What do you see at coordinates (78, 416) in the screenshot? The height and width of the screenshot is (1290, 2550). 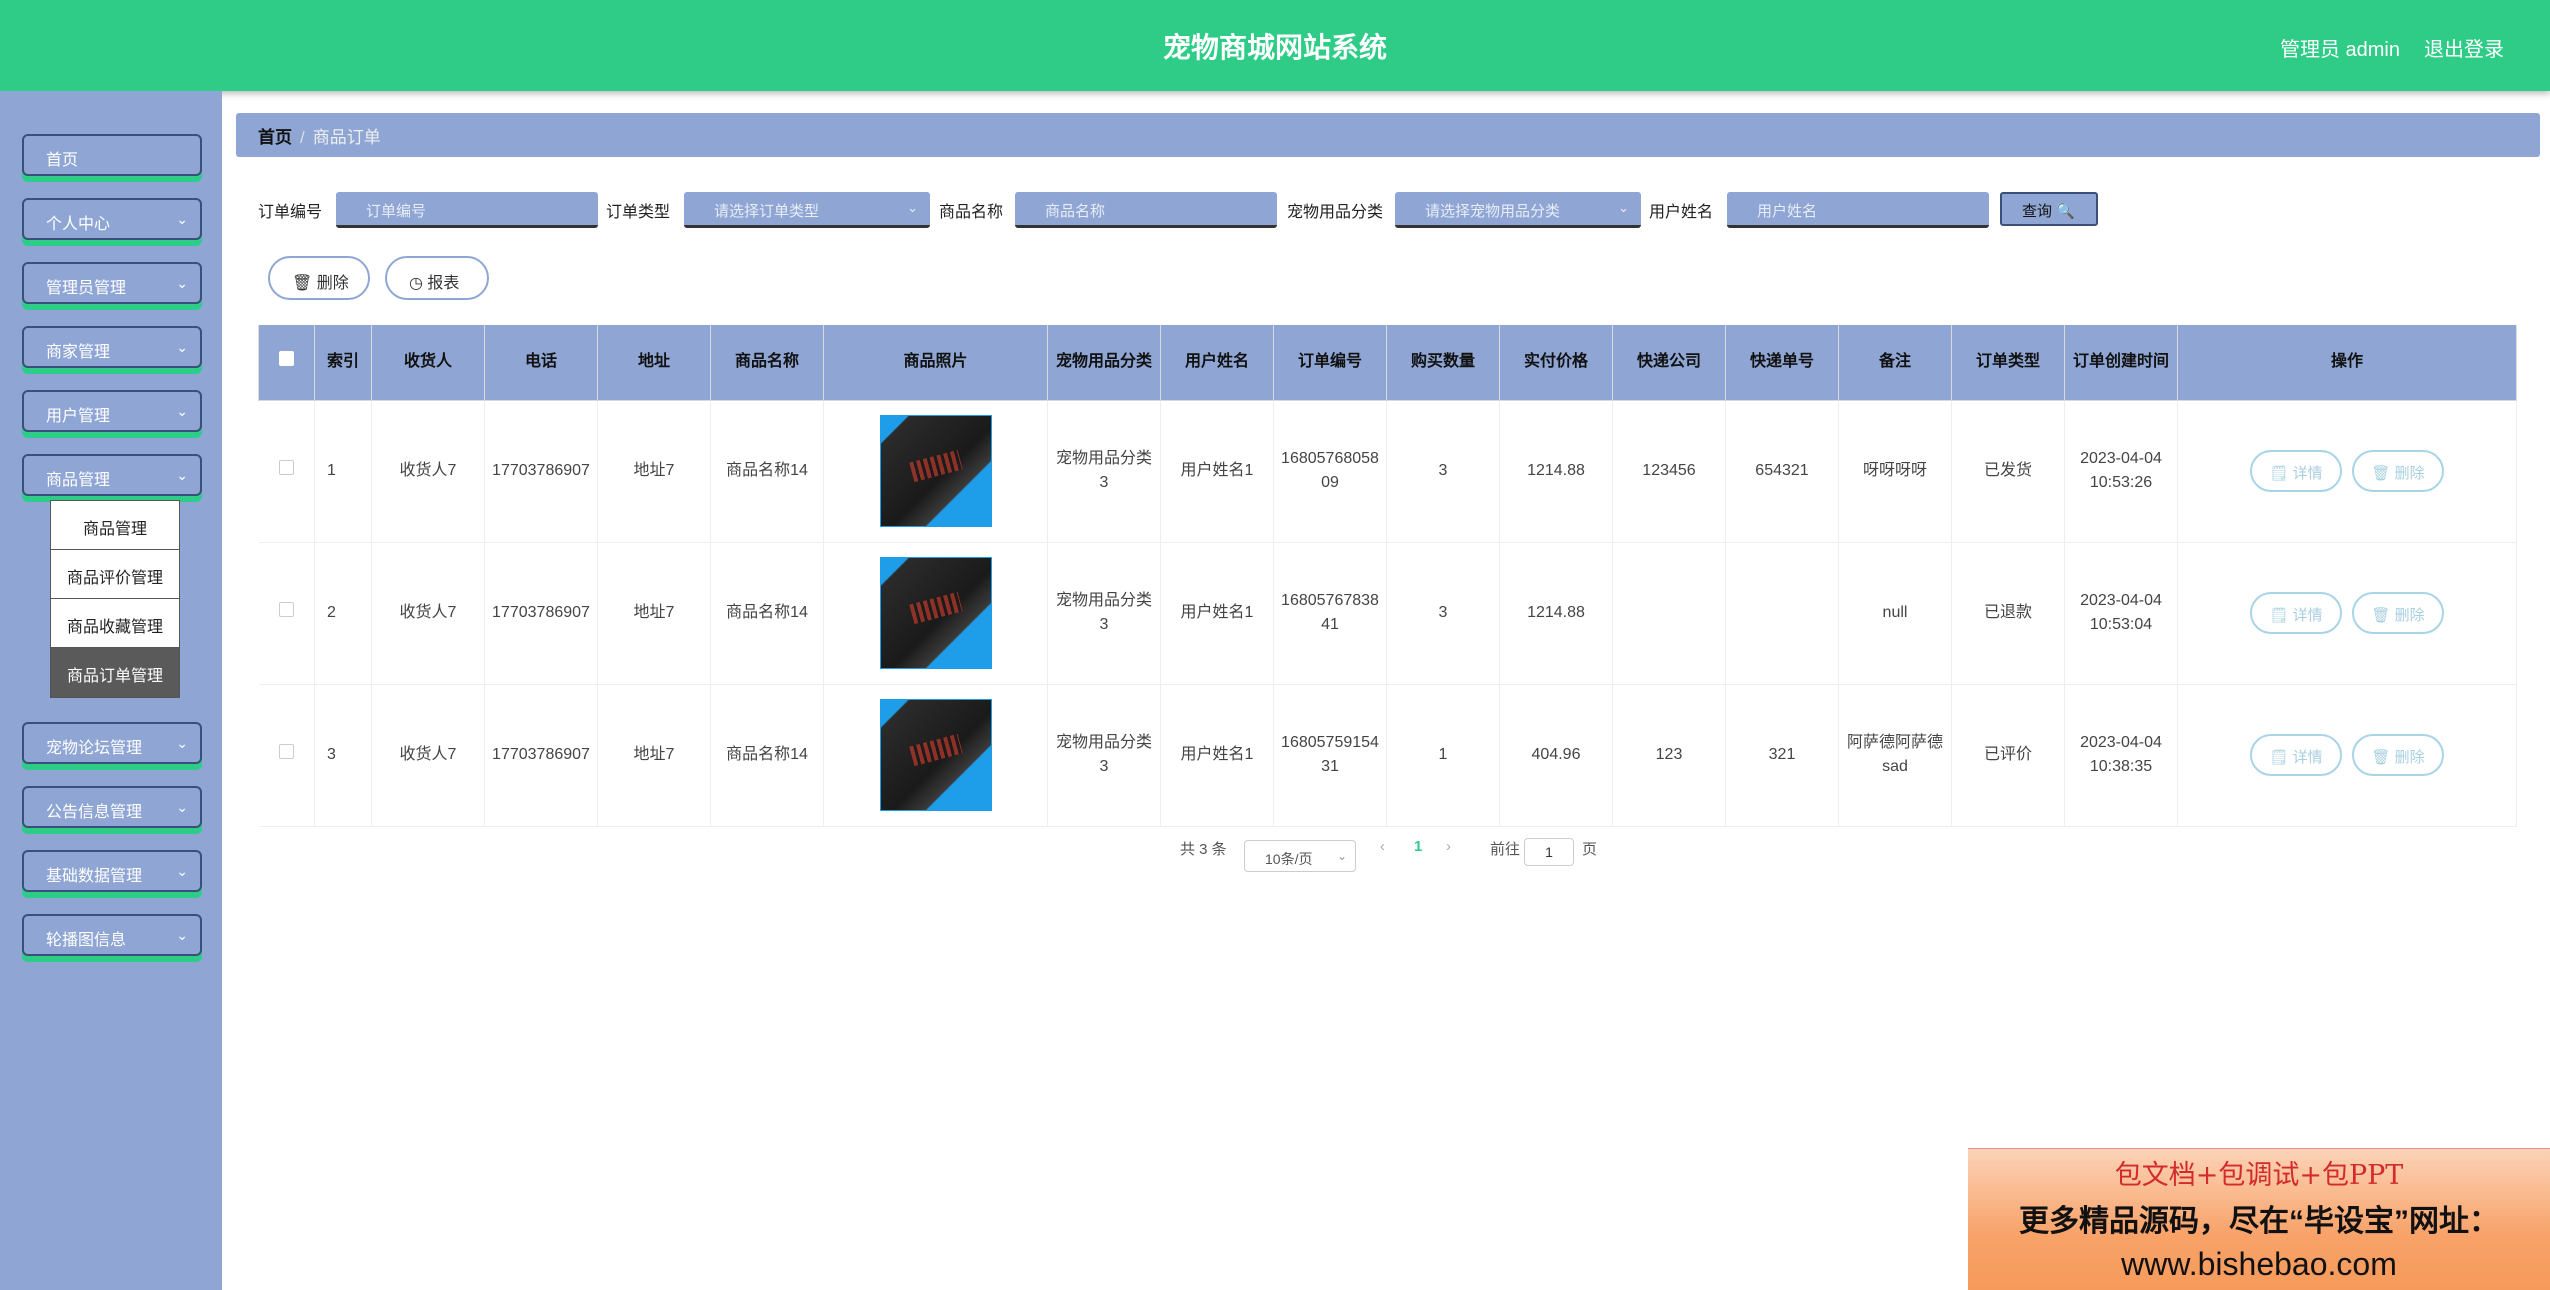 I see `sidebar-item-label: 用户管理` at bounding box center [78, 416].